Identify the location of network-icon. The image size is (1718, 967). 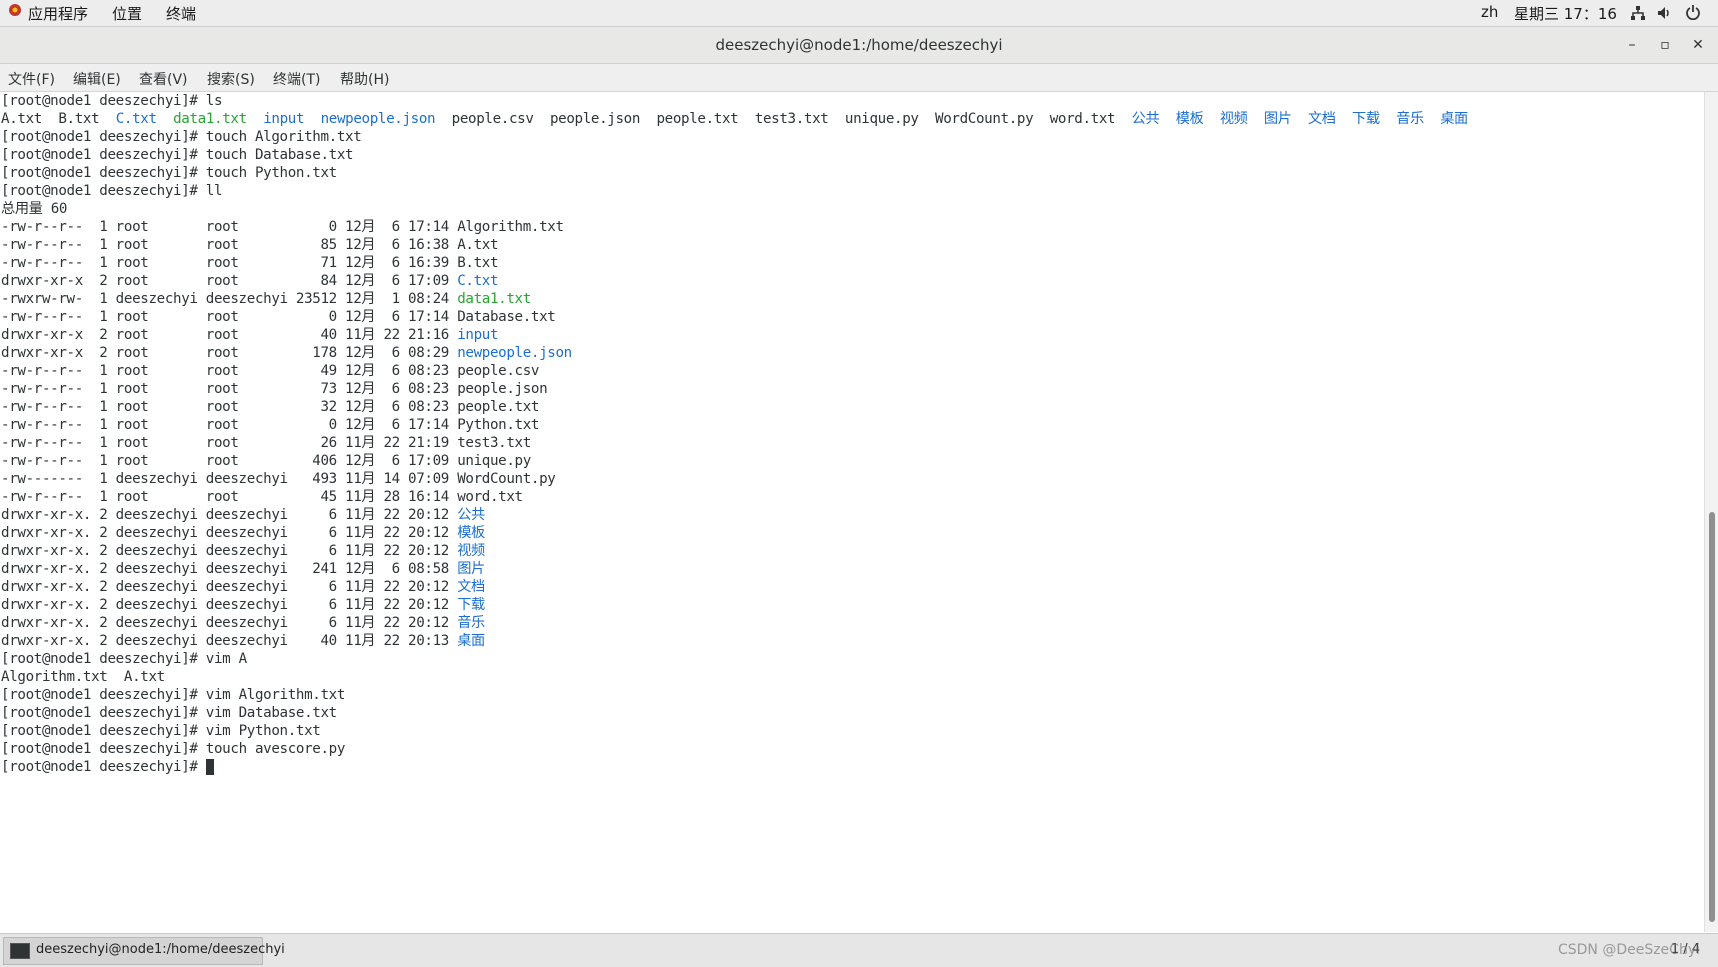
(1638, 15).